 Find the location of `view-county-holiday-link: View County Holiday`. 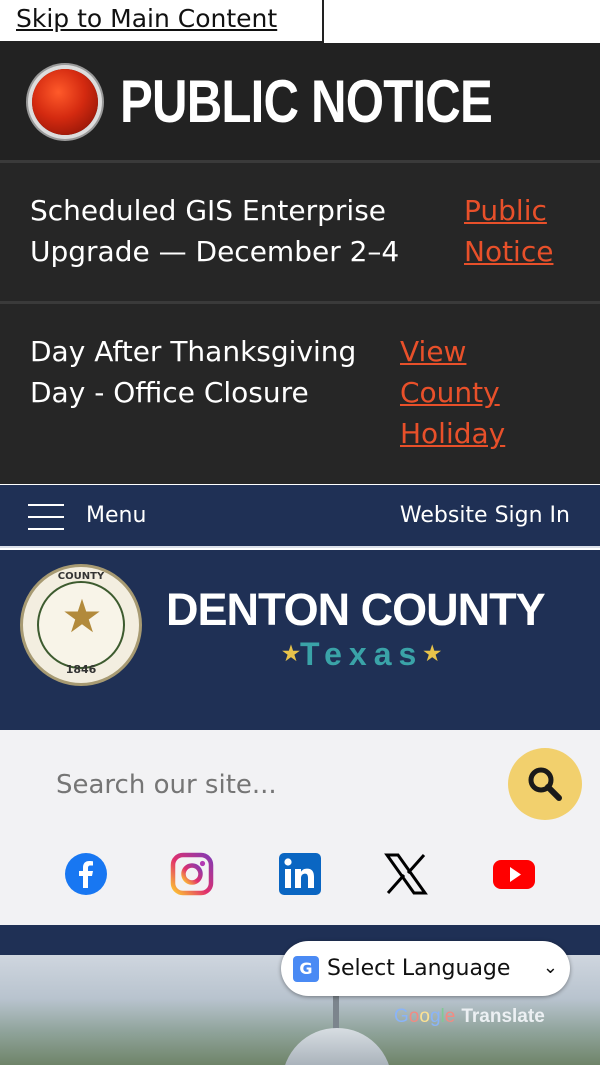

view-county-holiday-link: View County Holiday is located at coordinates (452, 394).